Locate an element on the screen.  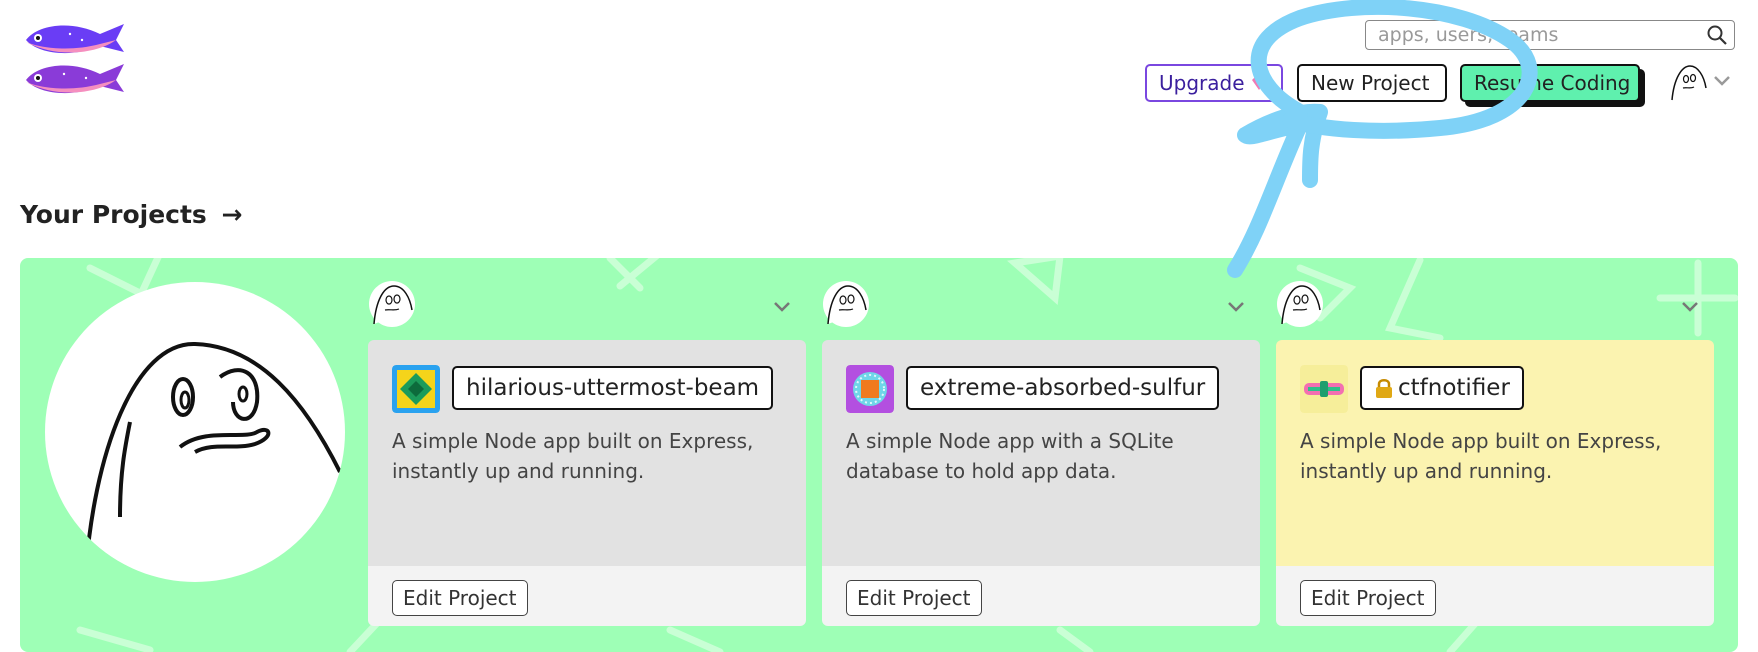
new-project-button: New Project is located at coordinates (1372, 83).